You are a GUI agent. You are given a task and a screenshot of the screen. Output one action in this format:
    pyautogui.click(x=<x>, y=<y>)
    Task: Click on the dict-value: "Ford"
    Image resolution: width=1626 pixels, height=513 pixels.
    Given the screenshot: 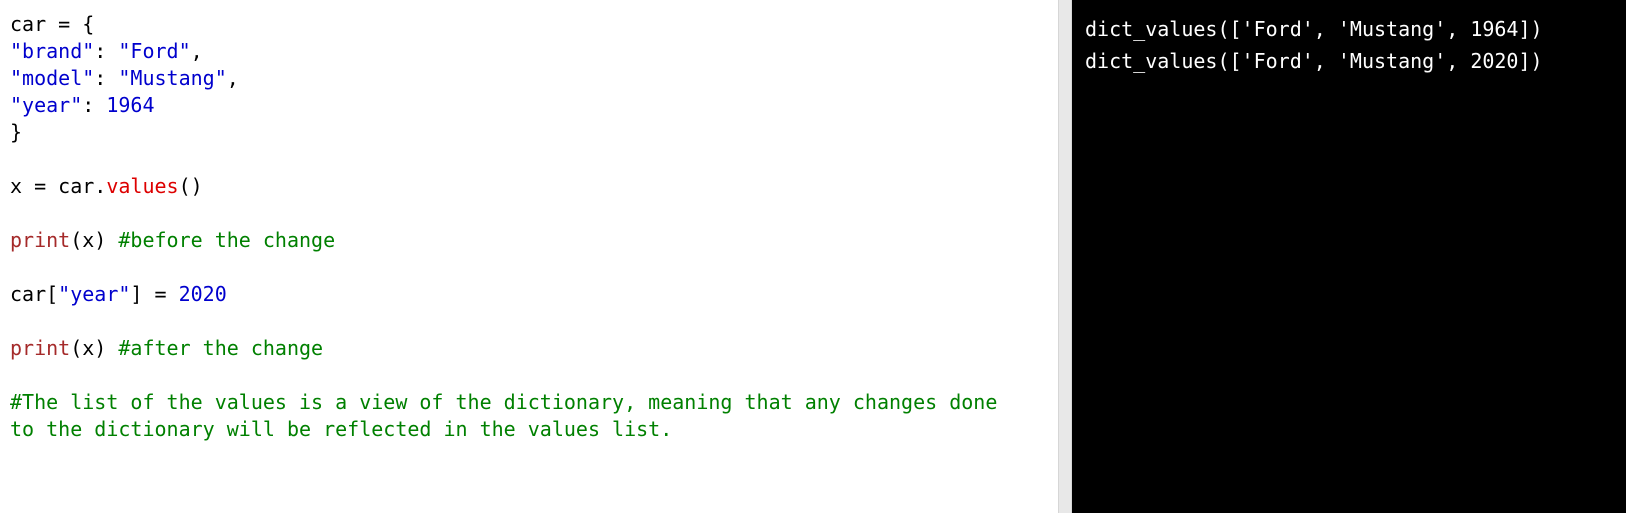 What is the action you would take?
    pyautogui.click(x=154, y=51)
    